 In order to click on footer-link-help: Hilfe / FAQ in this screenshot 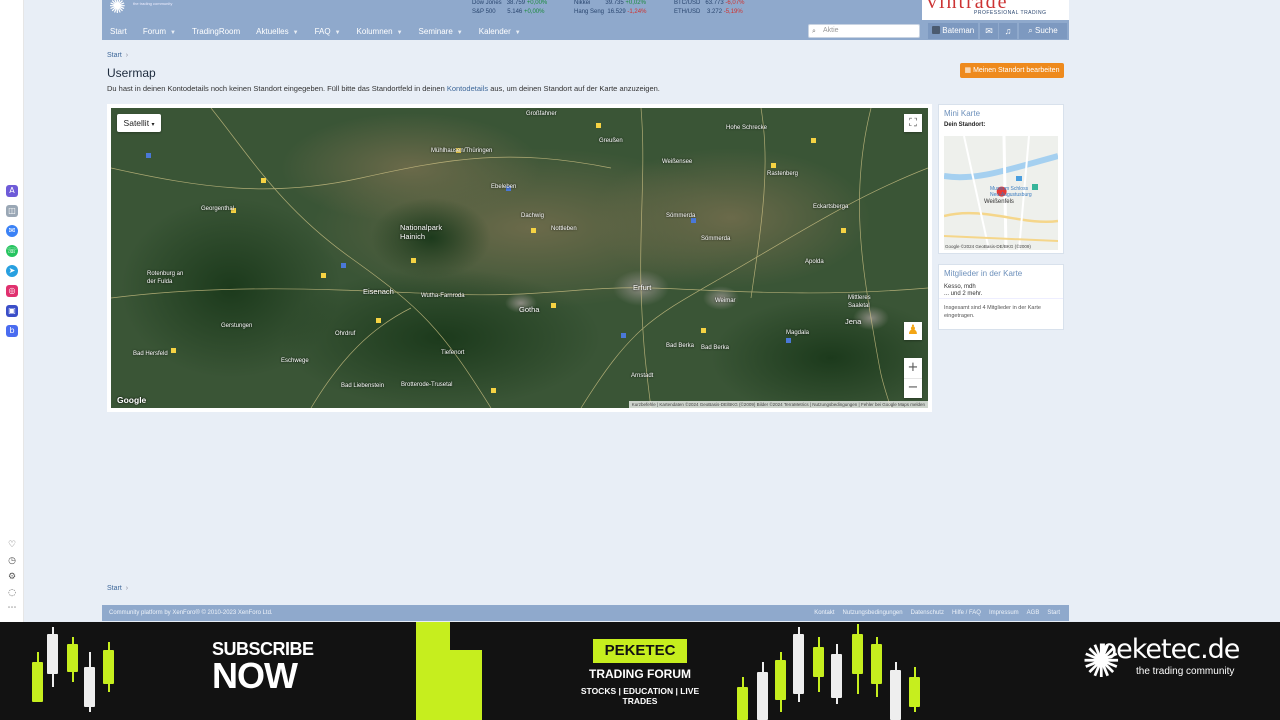, I will do `click(966, 613)`.